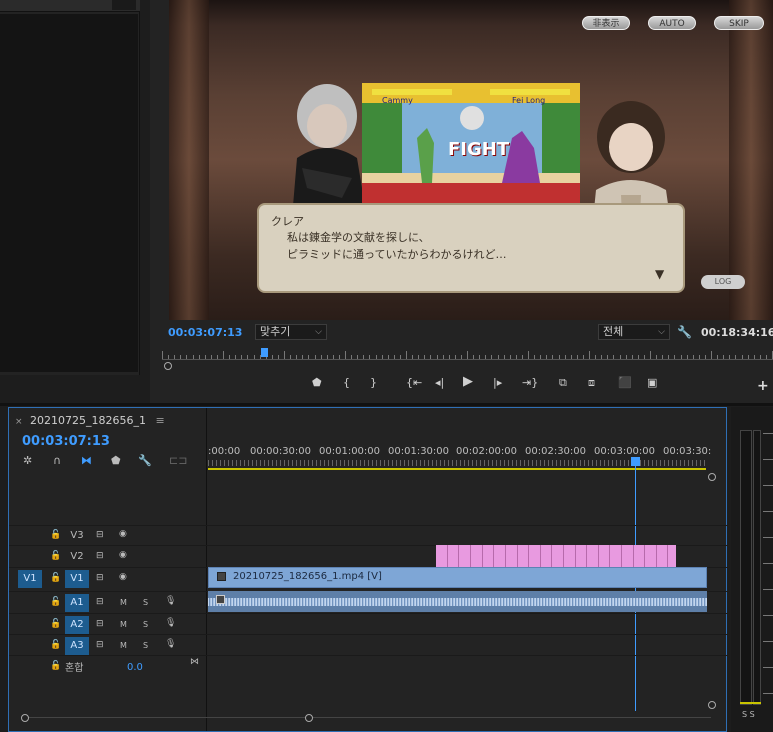 The height and width of the screenshot is (732, 773). Describe the element at coordinates (194, 662) in the screenshot. I see `go-to-end-icon: ⋈` at that location.